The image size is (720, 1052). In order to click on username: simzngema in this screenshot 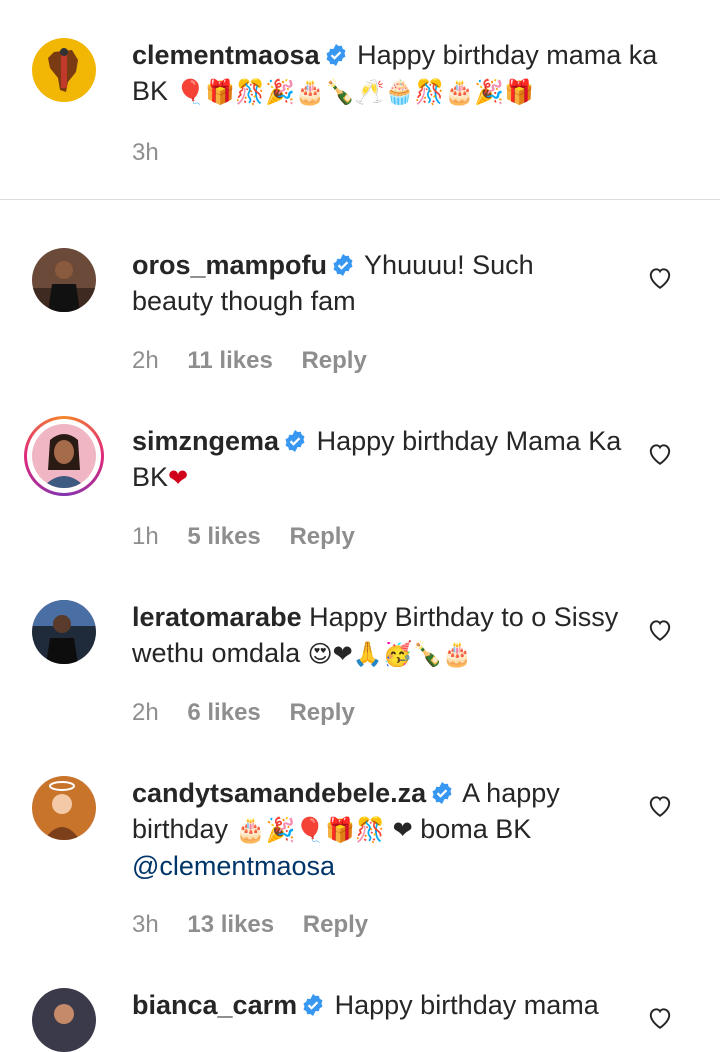, I will do `click(205, 441)`.